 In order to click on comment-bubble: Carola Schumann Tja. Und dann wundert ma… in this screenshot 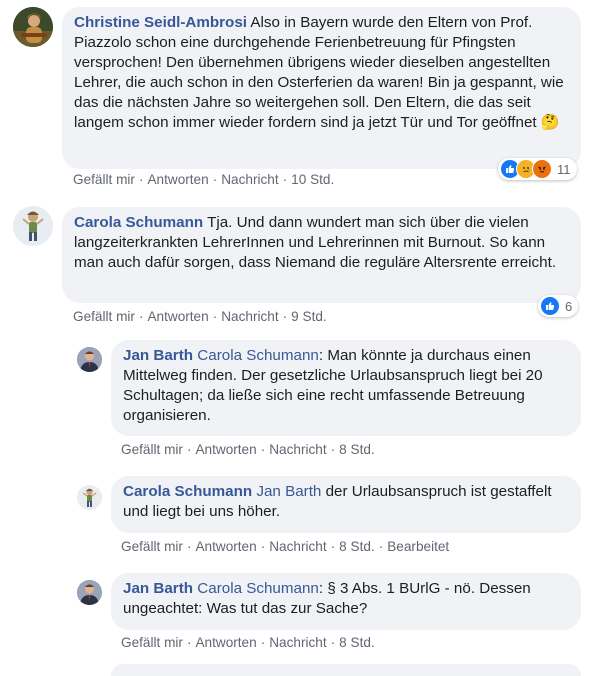, I will do `click(321, 255)`.